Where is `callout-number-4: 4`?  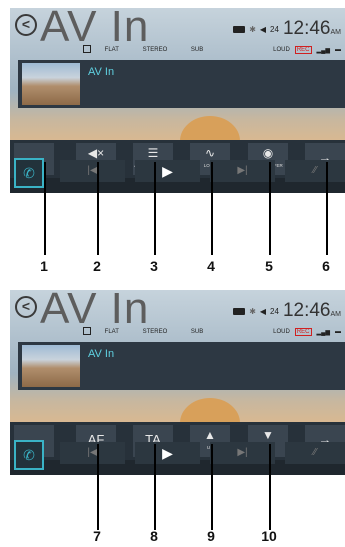
callout-number-4: 4 is located at coordinates (211, 266).